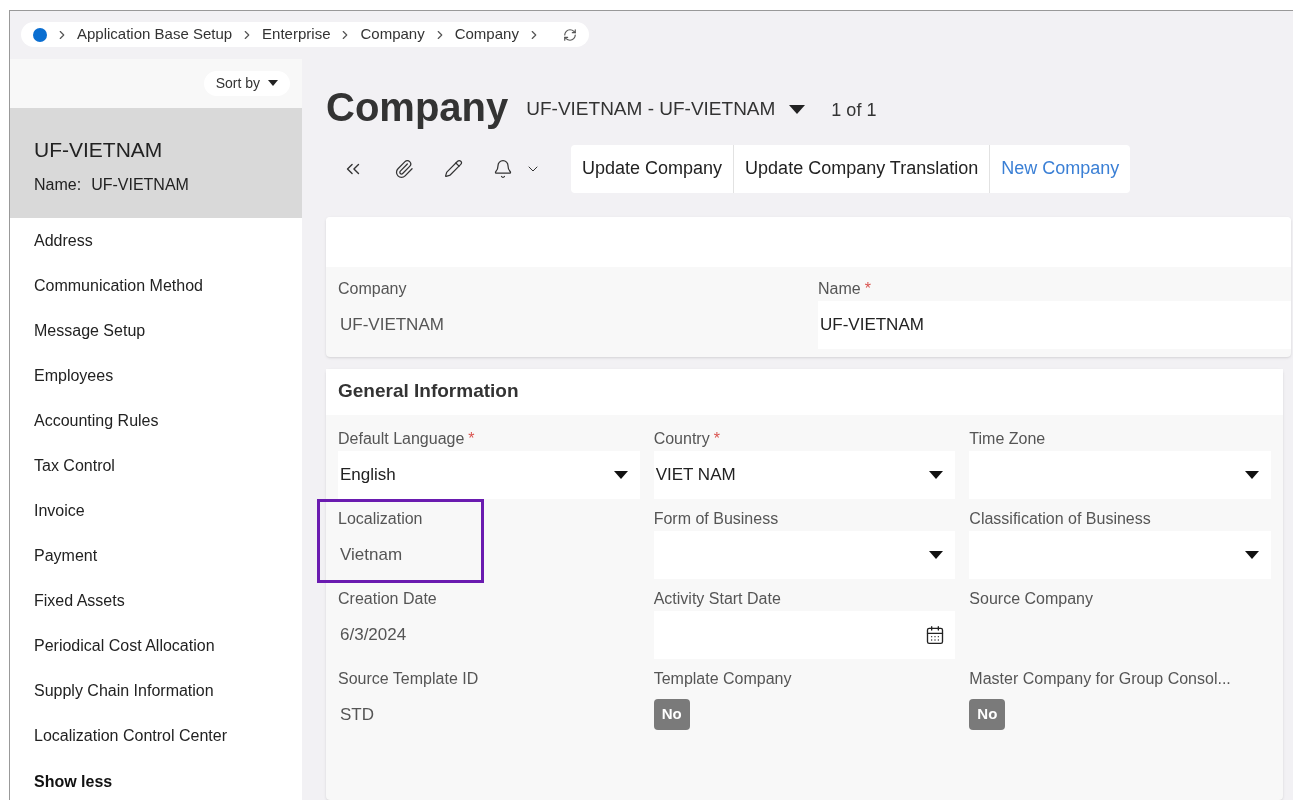 This screenshot has height=800, width=1293. What do you see at coordinates (652, 168) in the screenshot?
I see `toolbar-button: Update Company` at bounding box center [652, 168].